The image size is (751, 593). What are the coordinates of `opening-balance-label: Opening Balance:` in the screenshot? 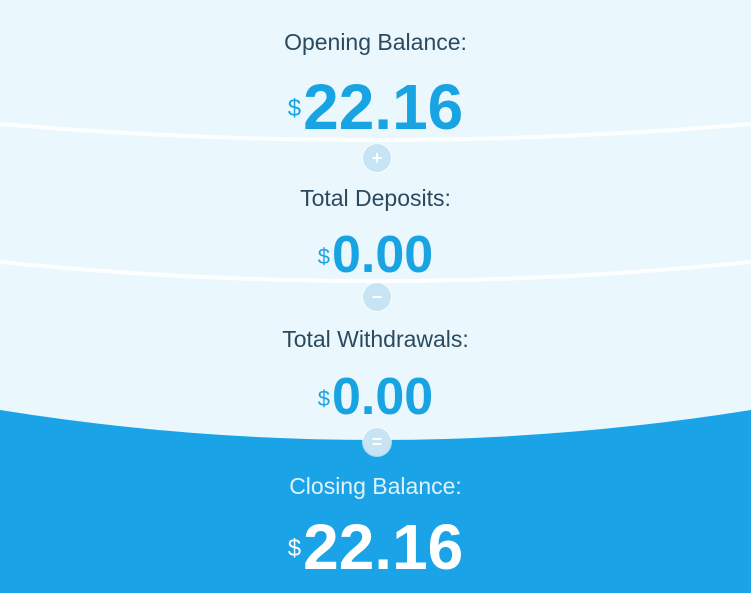 It's located at (375, 42).